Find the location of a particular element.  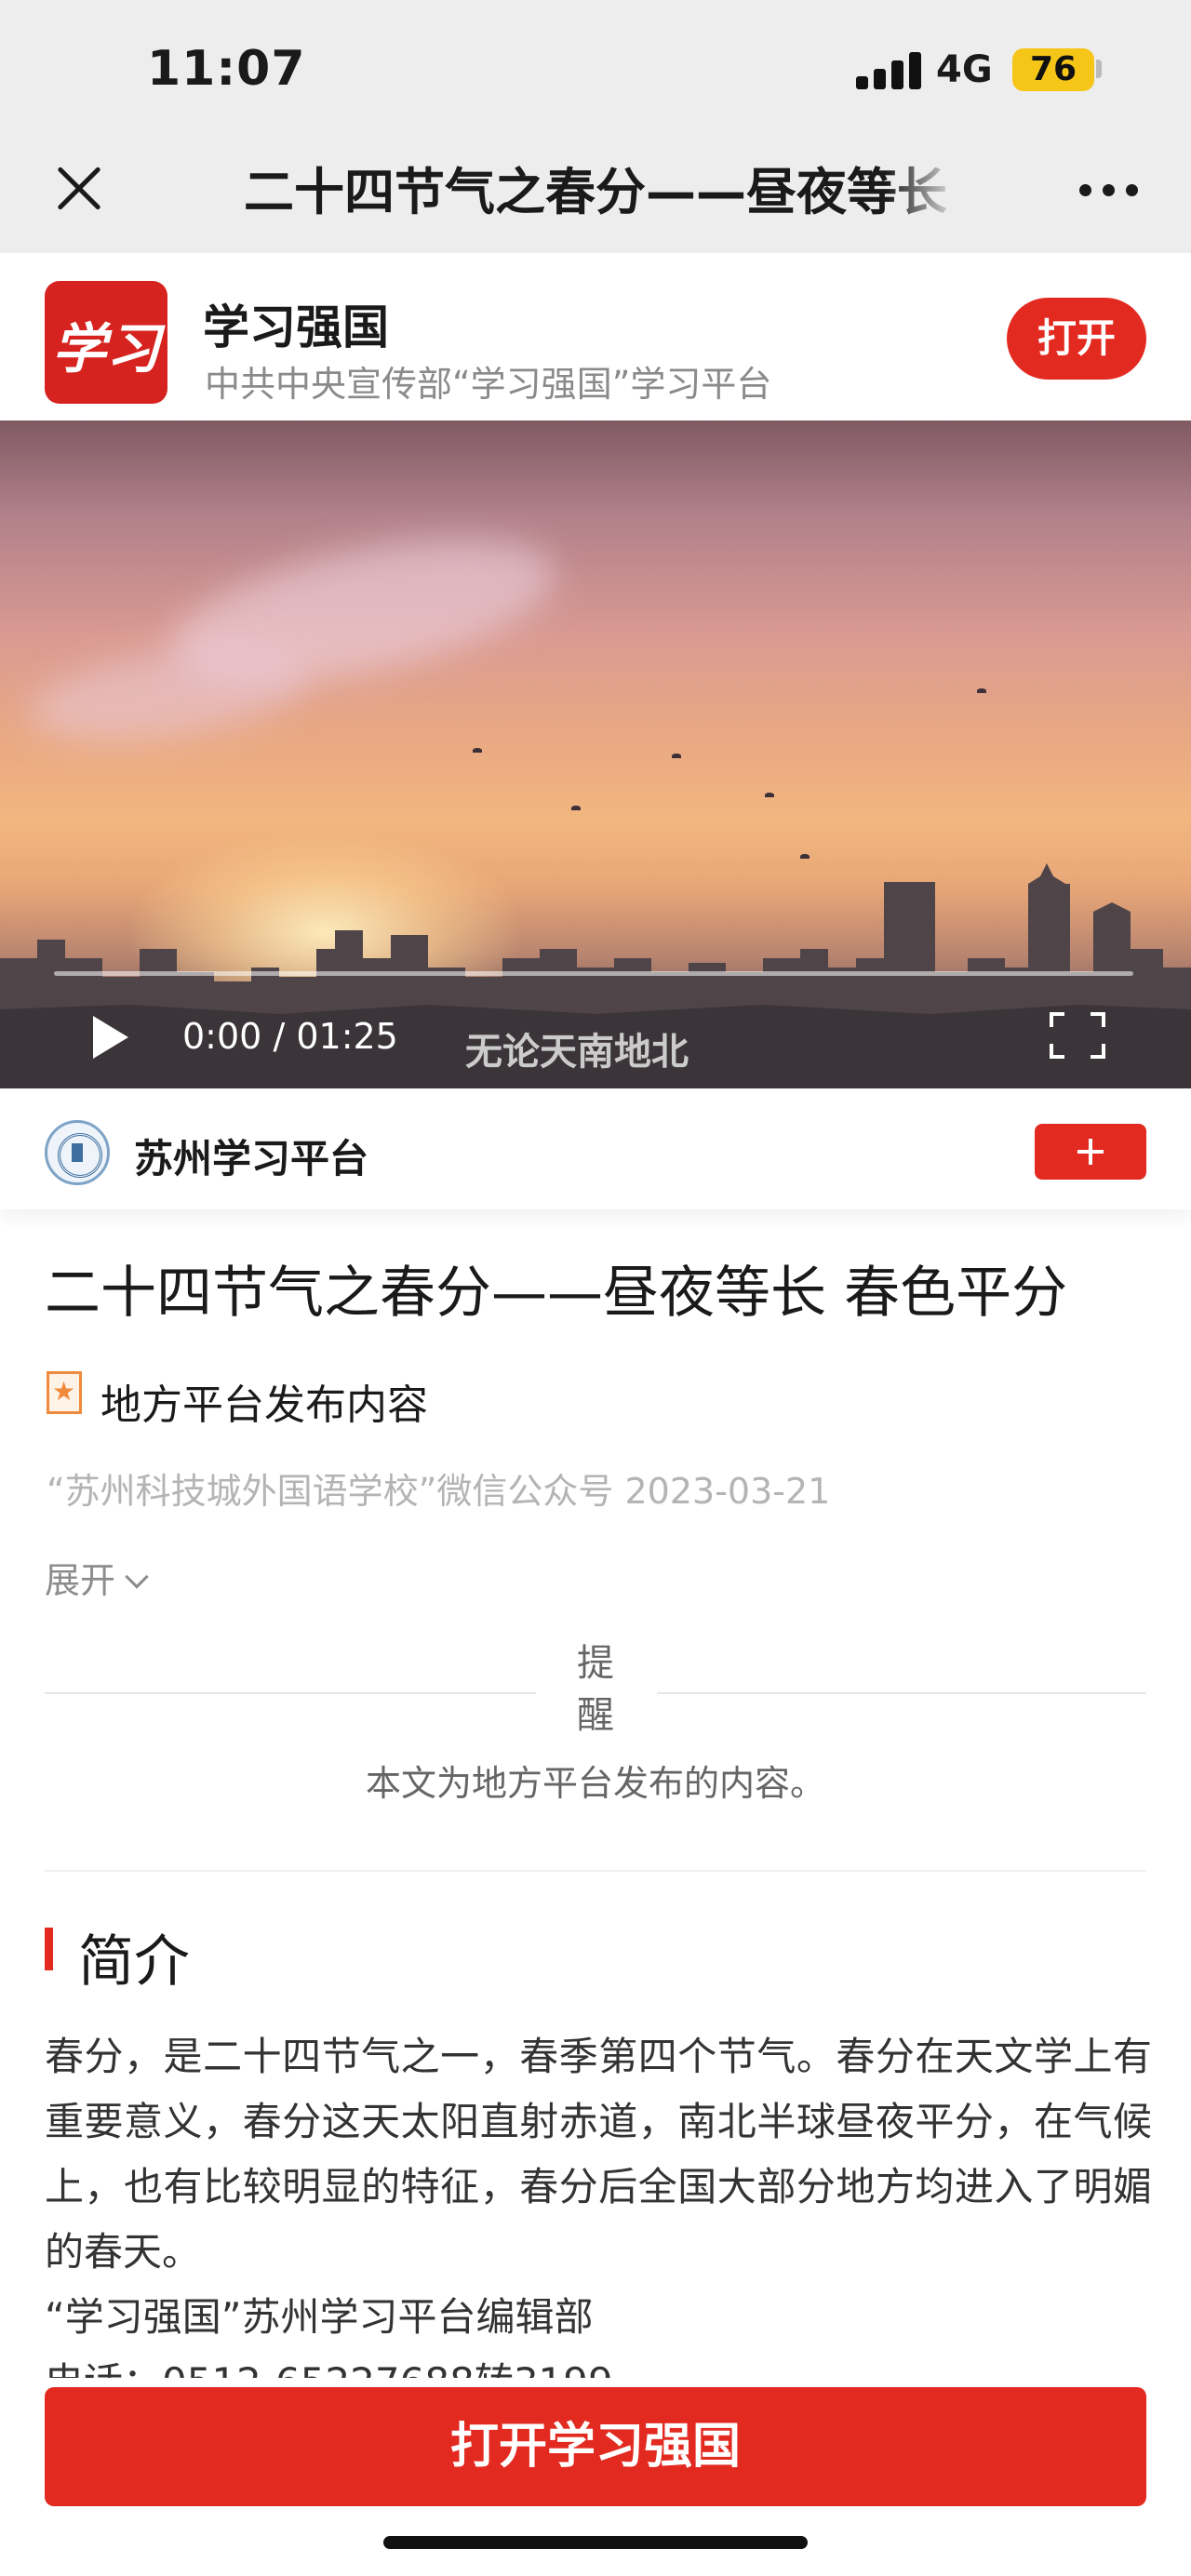

signal-strength-icon is located at coordinates (888, 69).